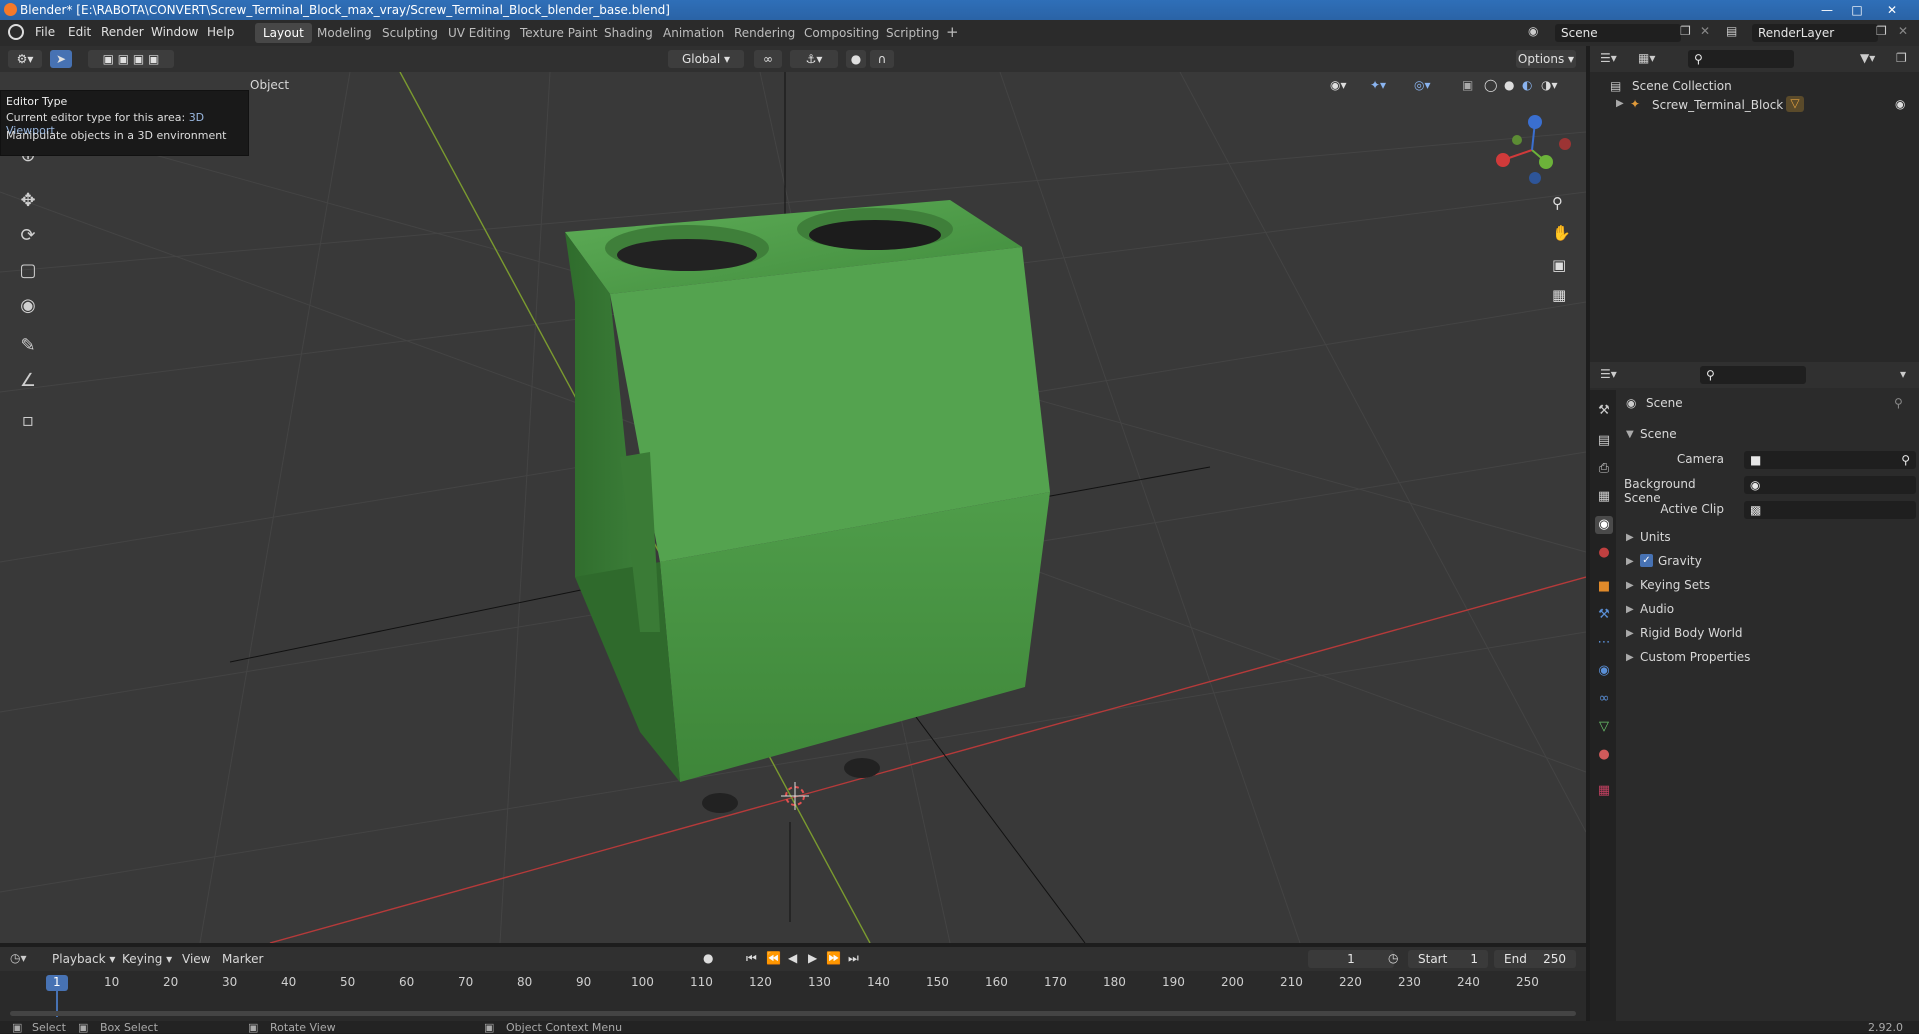  I want to click on playback-menu: Playback ▾, so click(83, 959).